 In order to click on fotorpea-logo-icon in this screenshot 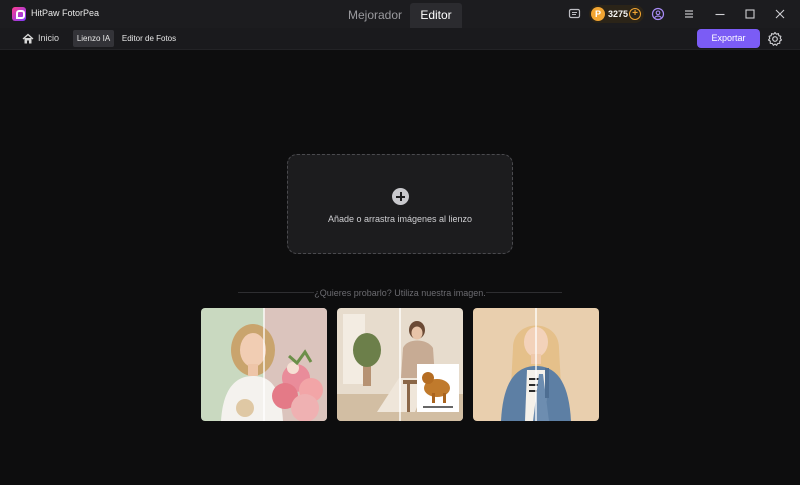, I will do `click(19, 14)`.